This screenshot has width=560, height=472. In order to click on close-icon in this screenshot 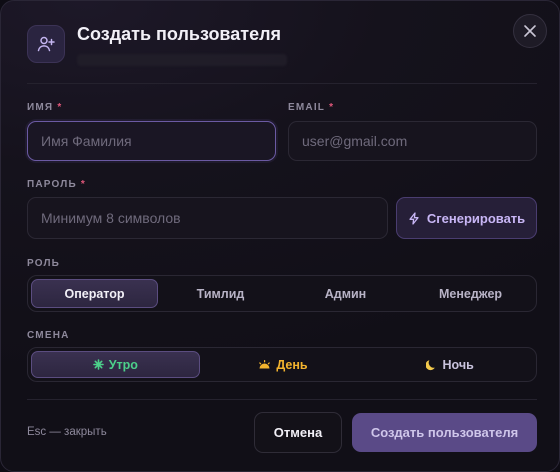, I will do `click(530, 31)`.